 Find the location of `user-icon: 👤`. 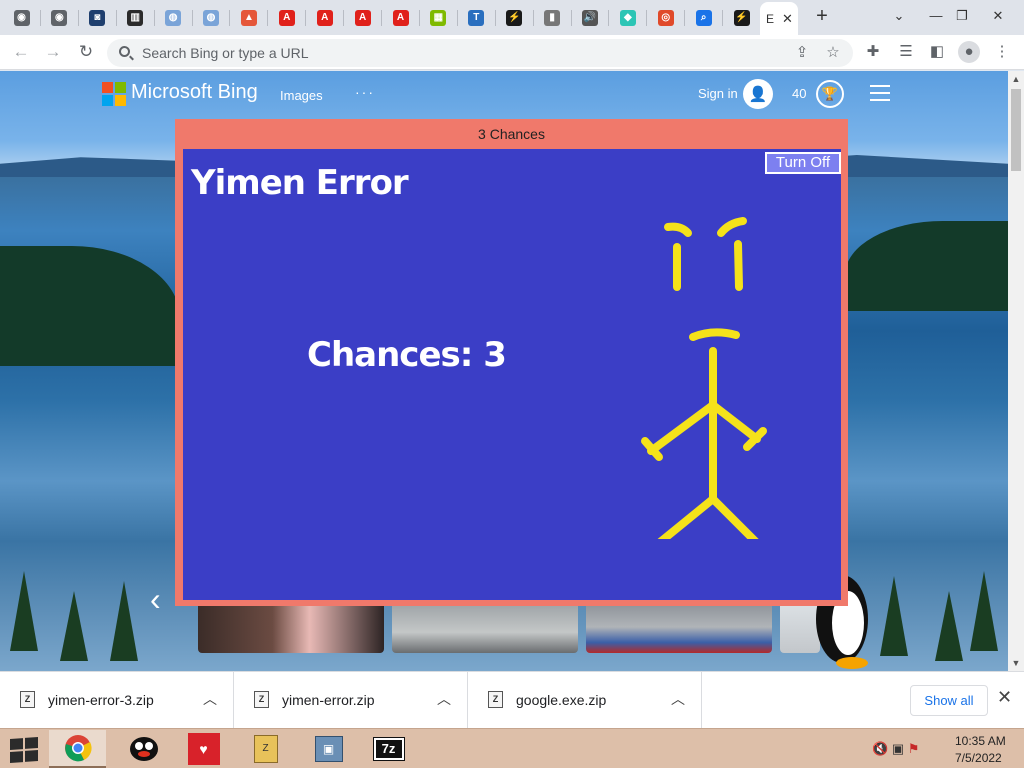

user-icon: 👤 is located at coordinates (758, 94).